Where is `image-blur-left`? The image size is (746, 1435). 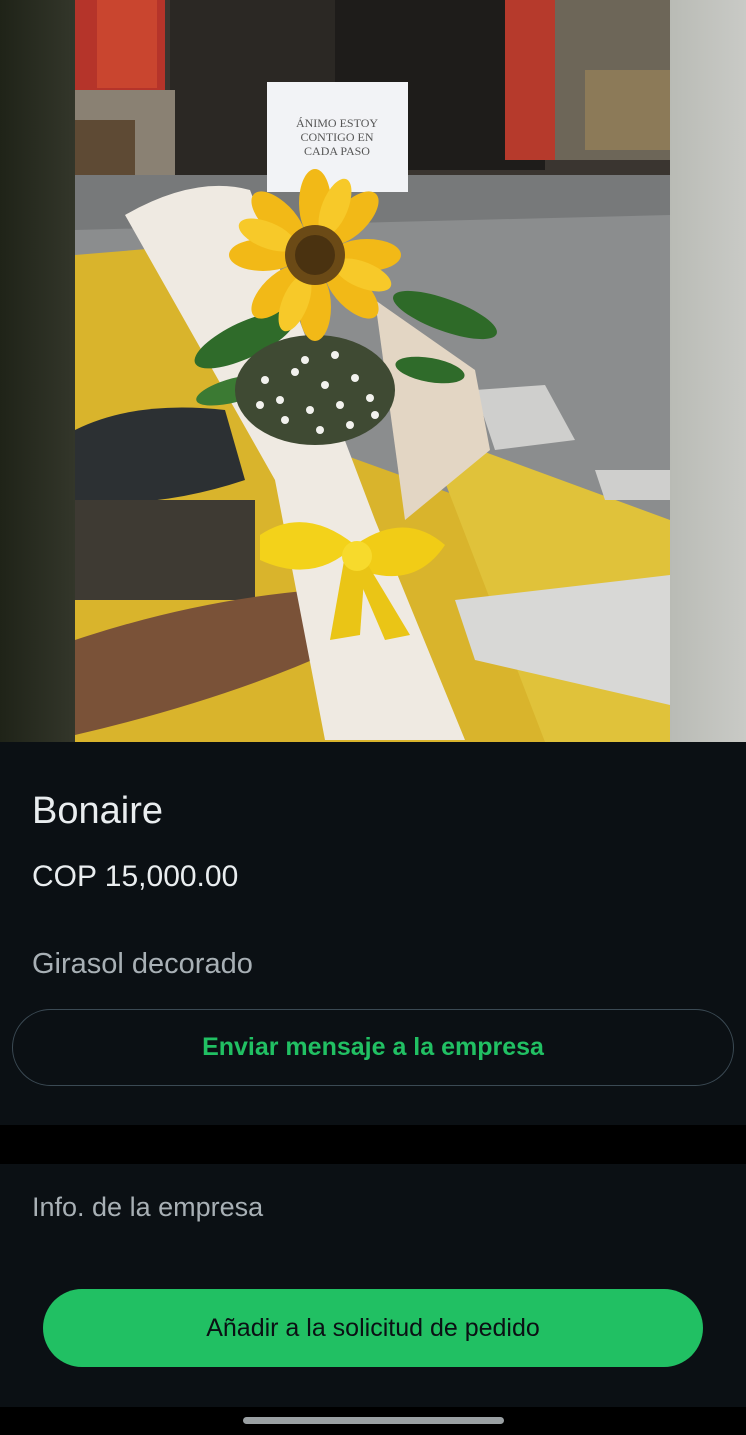 image-blur-left is located at coordinates (37, 371).